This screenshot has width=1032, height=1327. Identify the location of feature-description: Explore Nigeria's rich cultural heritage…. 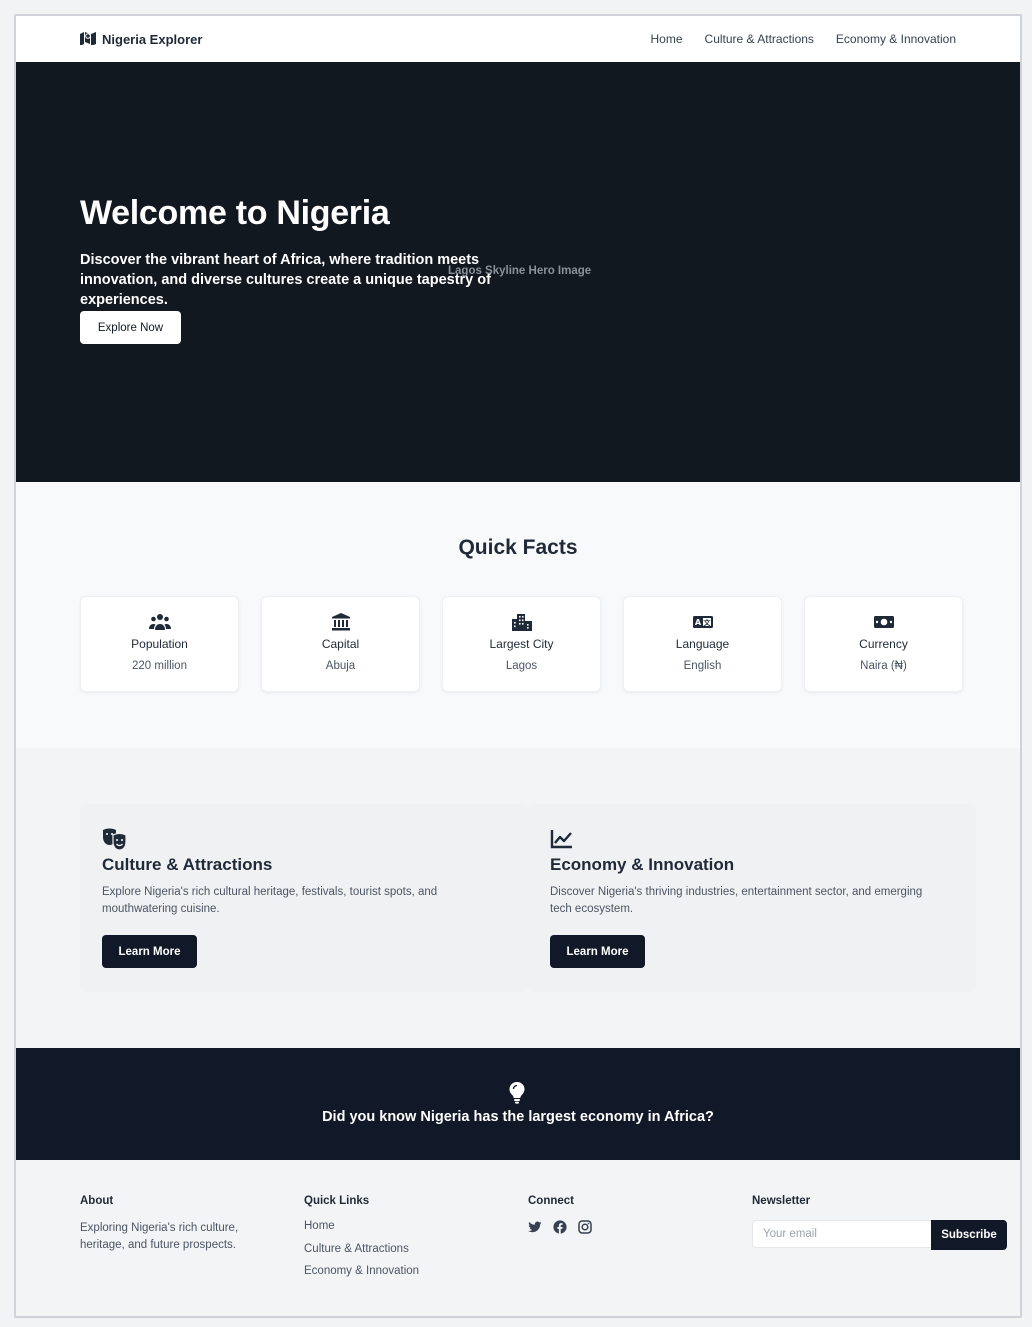
(270, 900).